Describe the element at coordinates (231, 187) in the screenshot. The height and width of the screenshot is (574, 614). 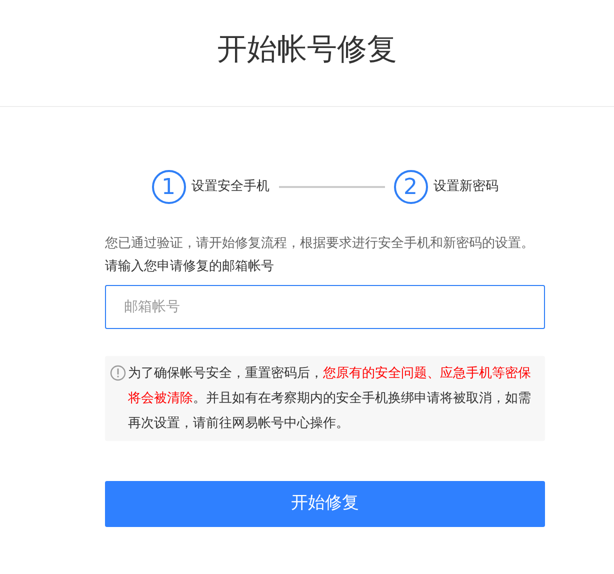
I see `step-label: 设置安全手机` at that location.